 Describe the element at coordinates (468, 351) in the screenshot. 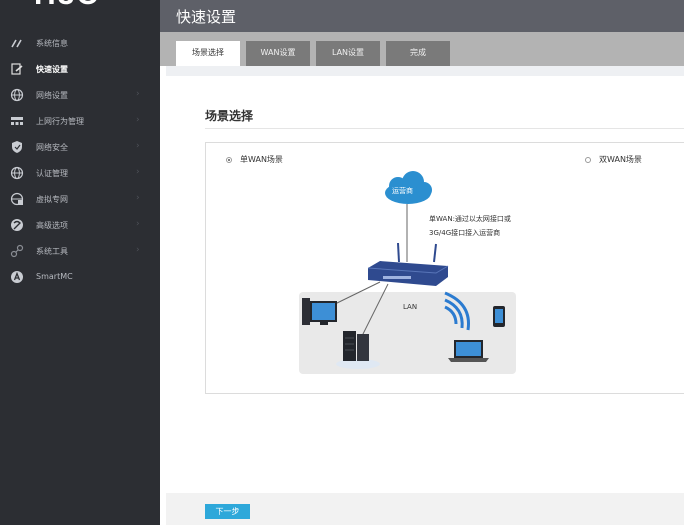

I see `laptop-icon` at that location.